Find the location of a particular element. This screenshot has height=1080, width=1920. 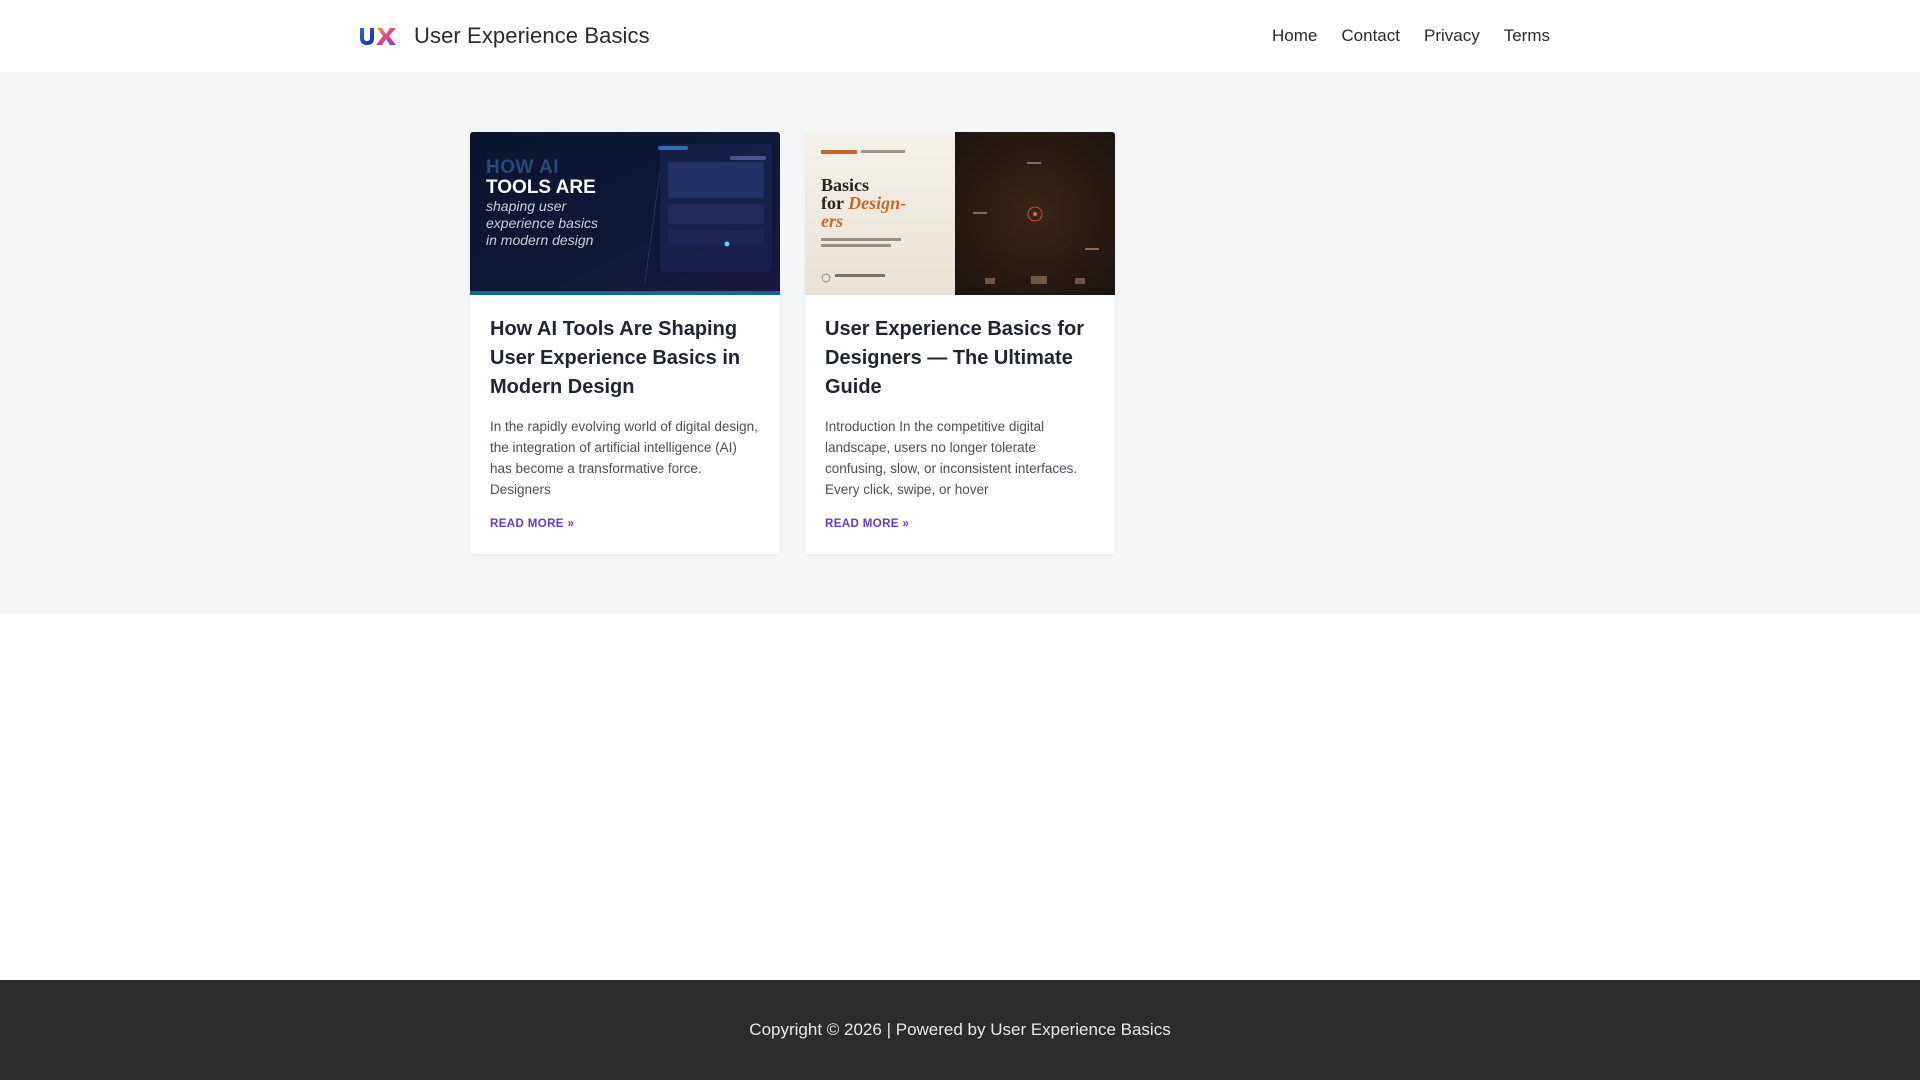

thumb-line: TOOLS ARE is located at coordinates (541, 187).